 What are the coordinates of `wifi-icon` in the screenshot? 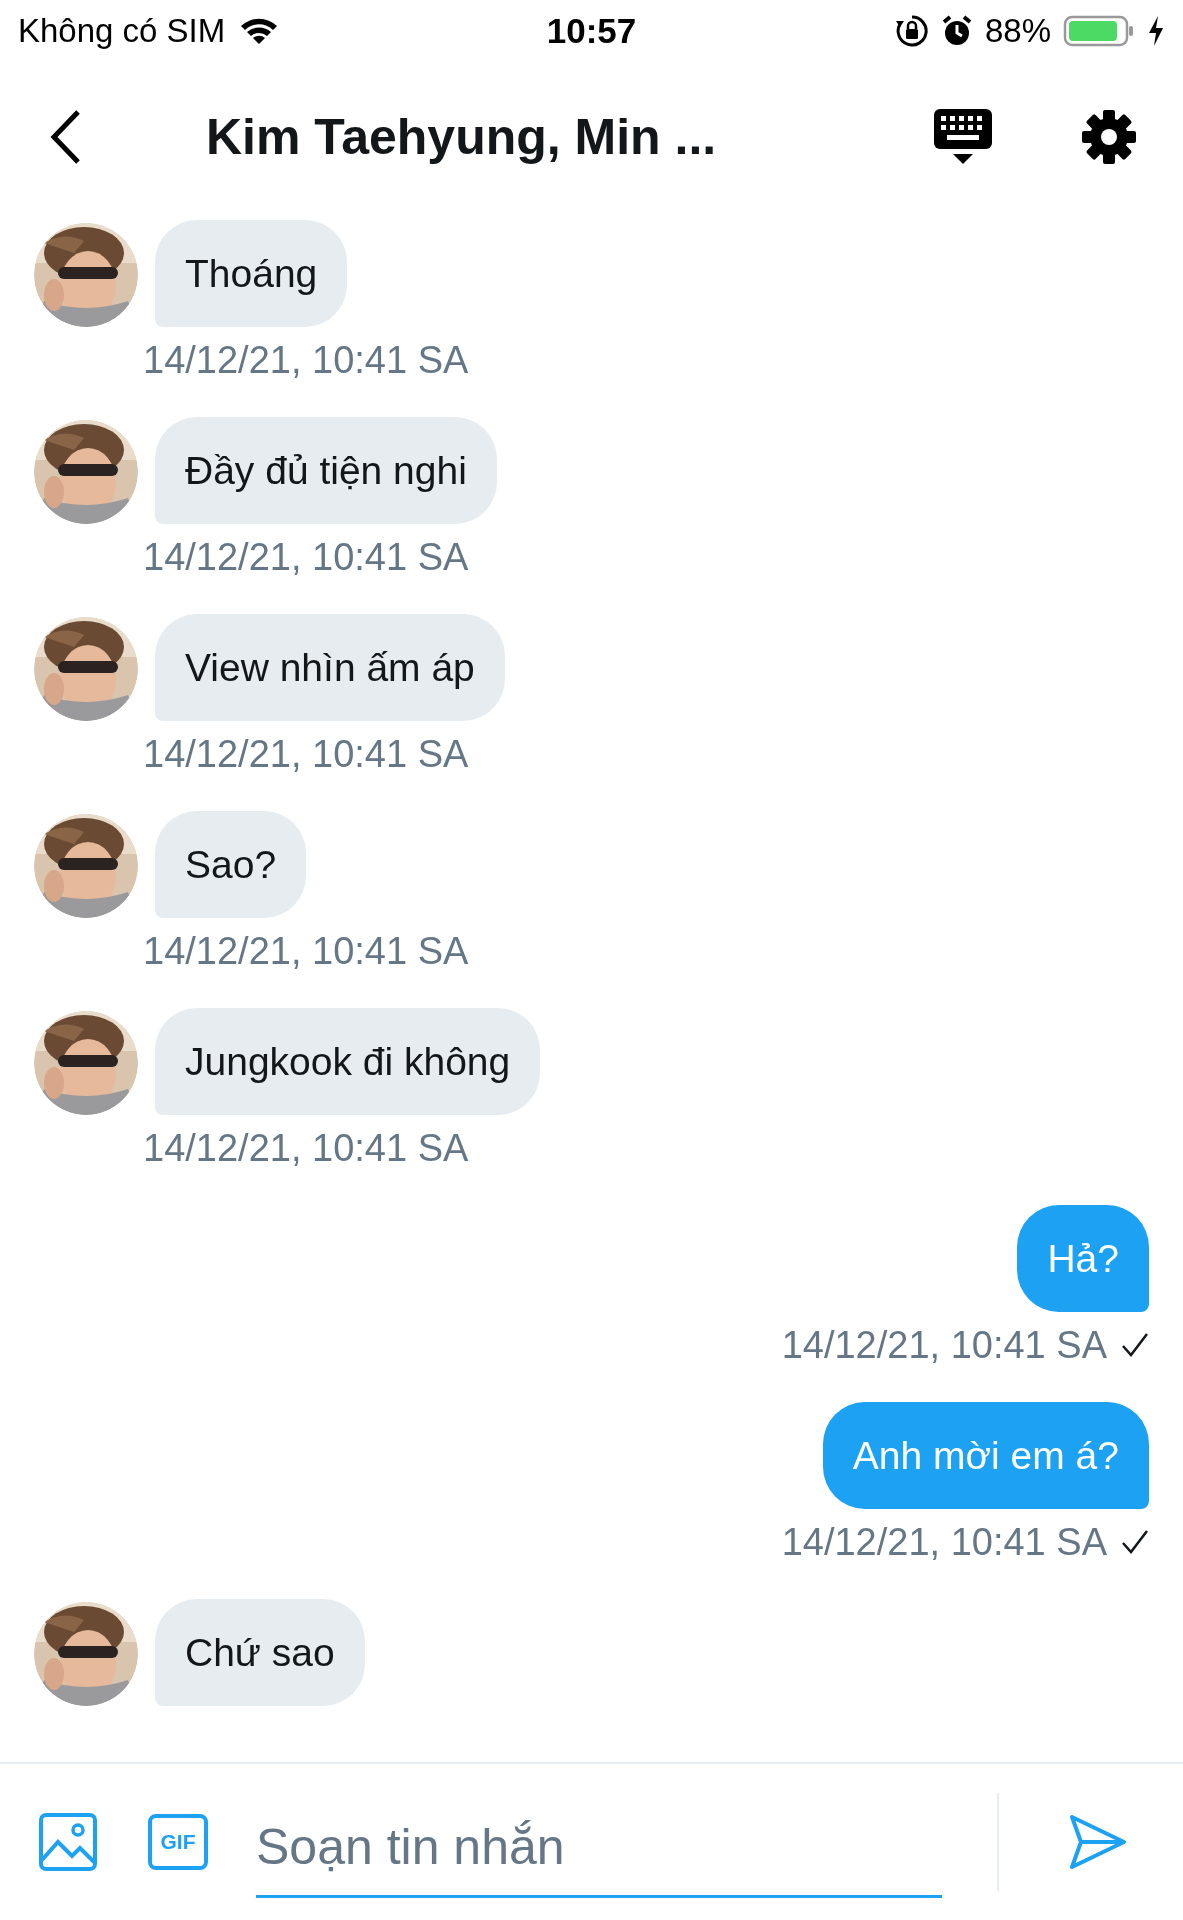 It's located at (259, 31).